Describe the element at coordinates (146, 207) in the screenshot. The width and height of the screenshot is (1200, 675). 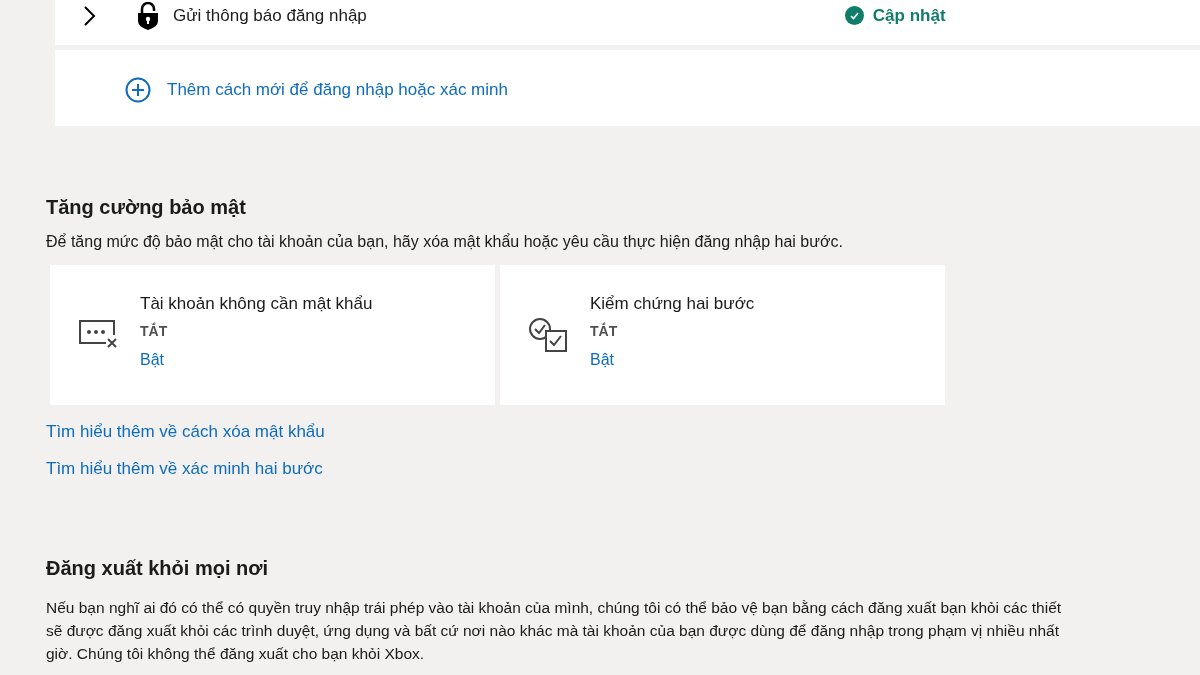
I see `section-heading: Tăng cường bảo mật` at that location.